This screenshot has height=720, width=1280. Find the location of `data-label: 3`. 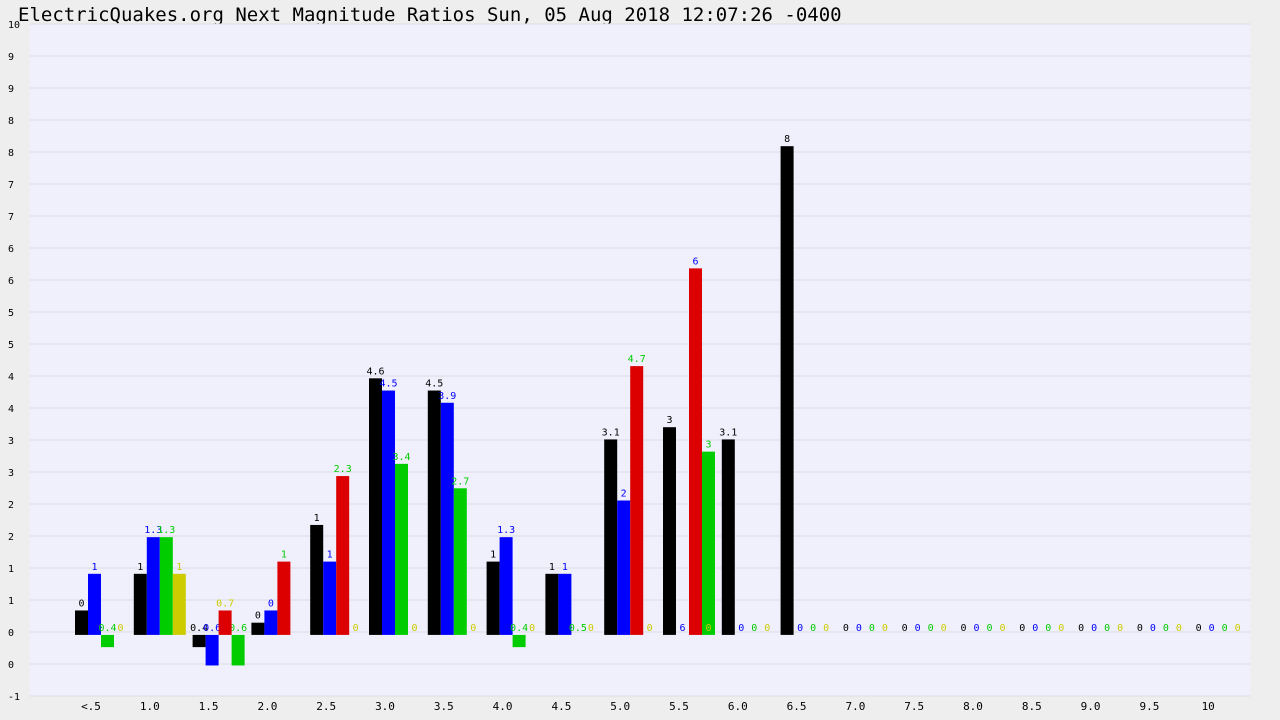

data-label: 3 is located at coordinates (669, 420).